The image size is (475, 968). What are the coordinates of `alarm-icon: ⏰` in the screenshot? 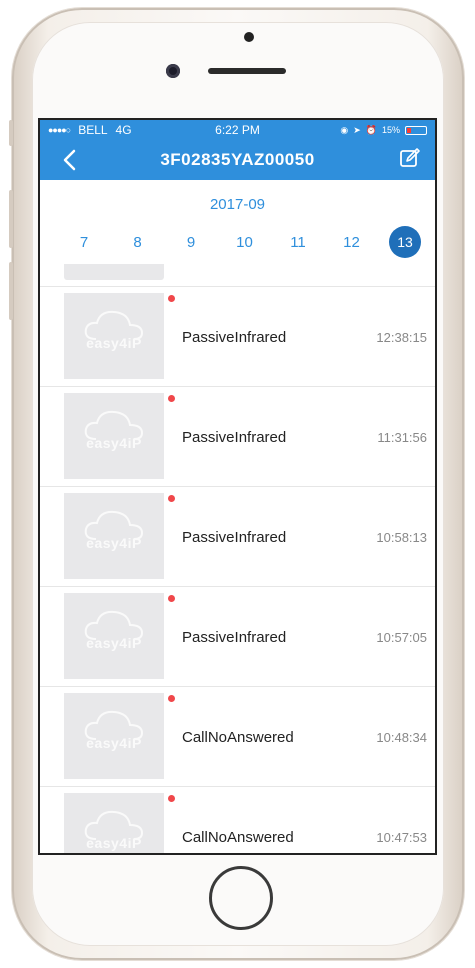 It's located at (371, 129).